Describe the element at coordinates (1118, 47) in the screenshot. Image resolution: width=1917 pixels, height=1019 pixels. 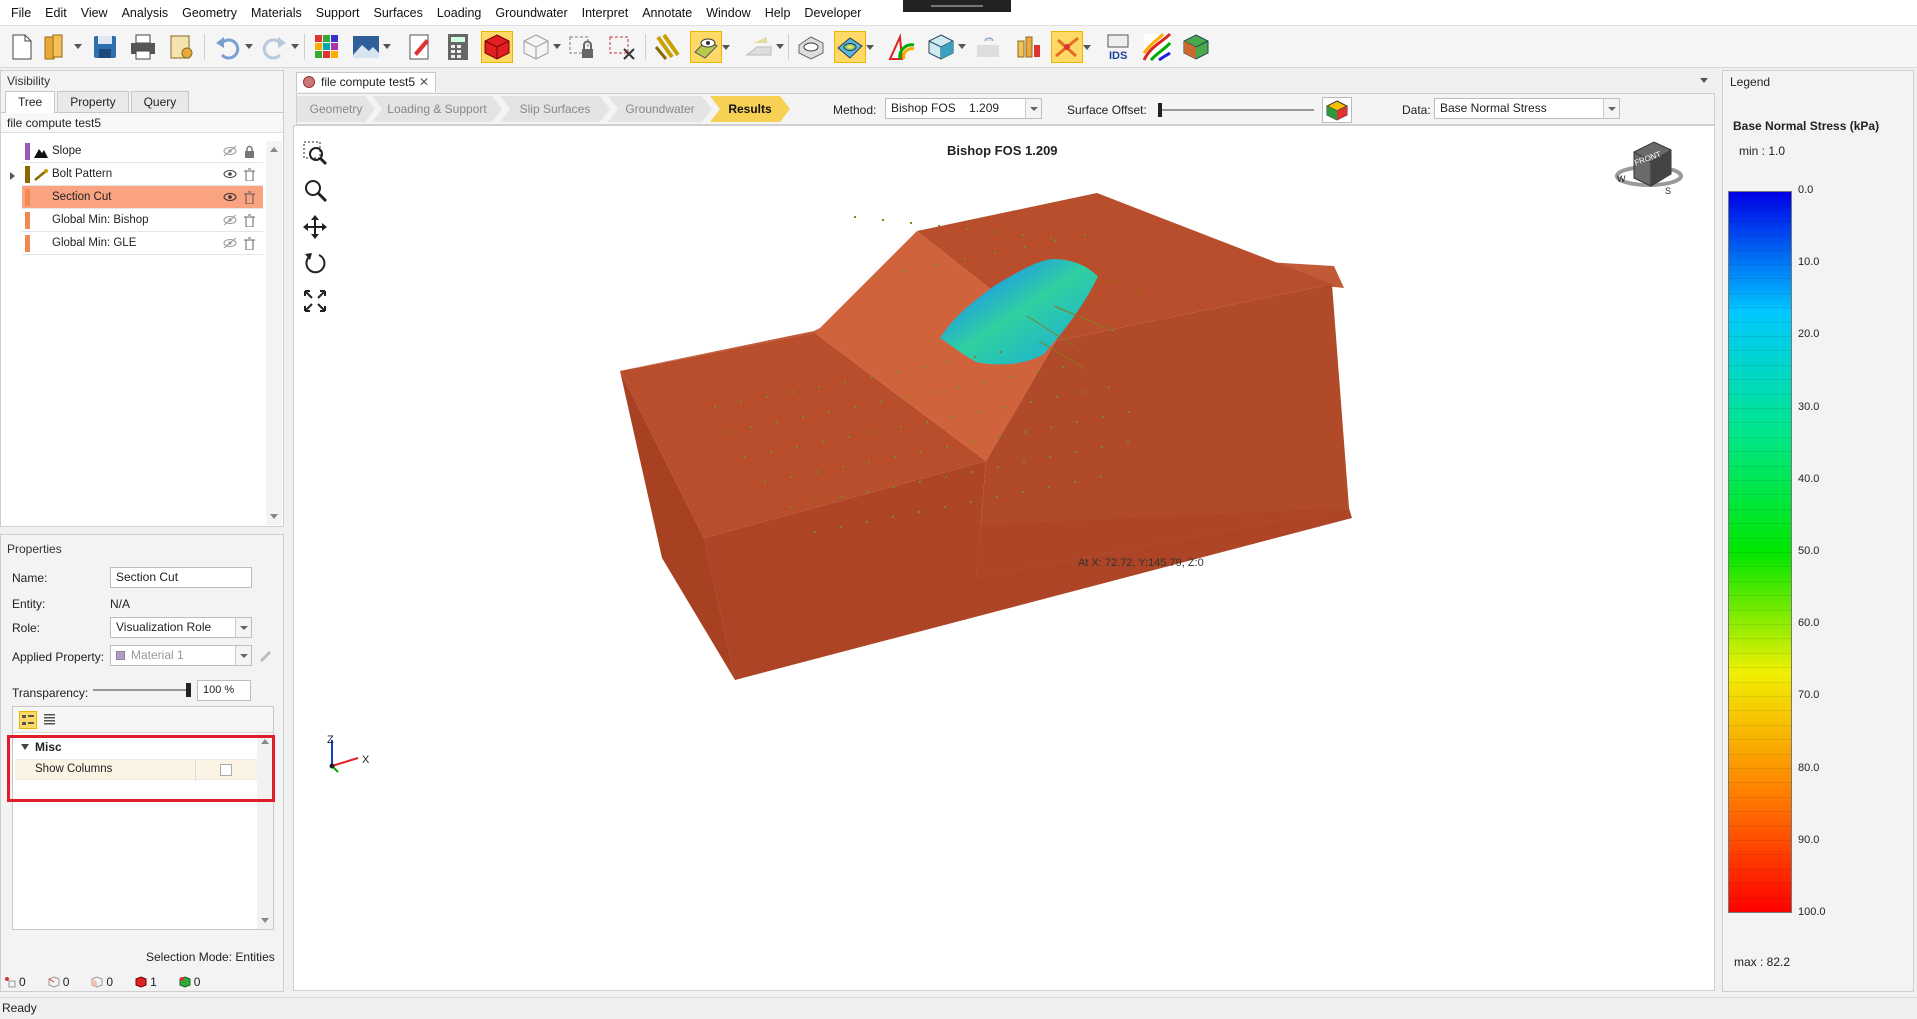
I see `ids-icon: IDS` at that location.